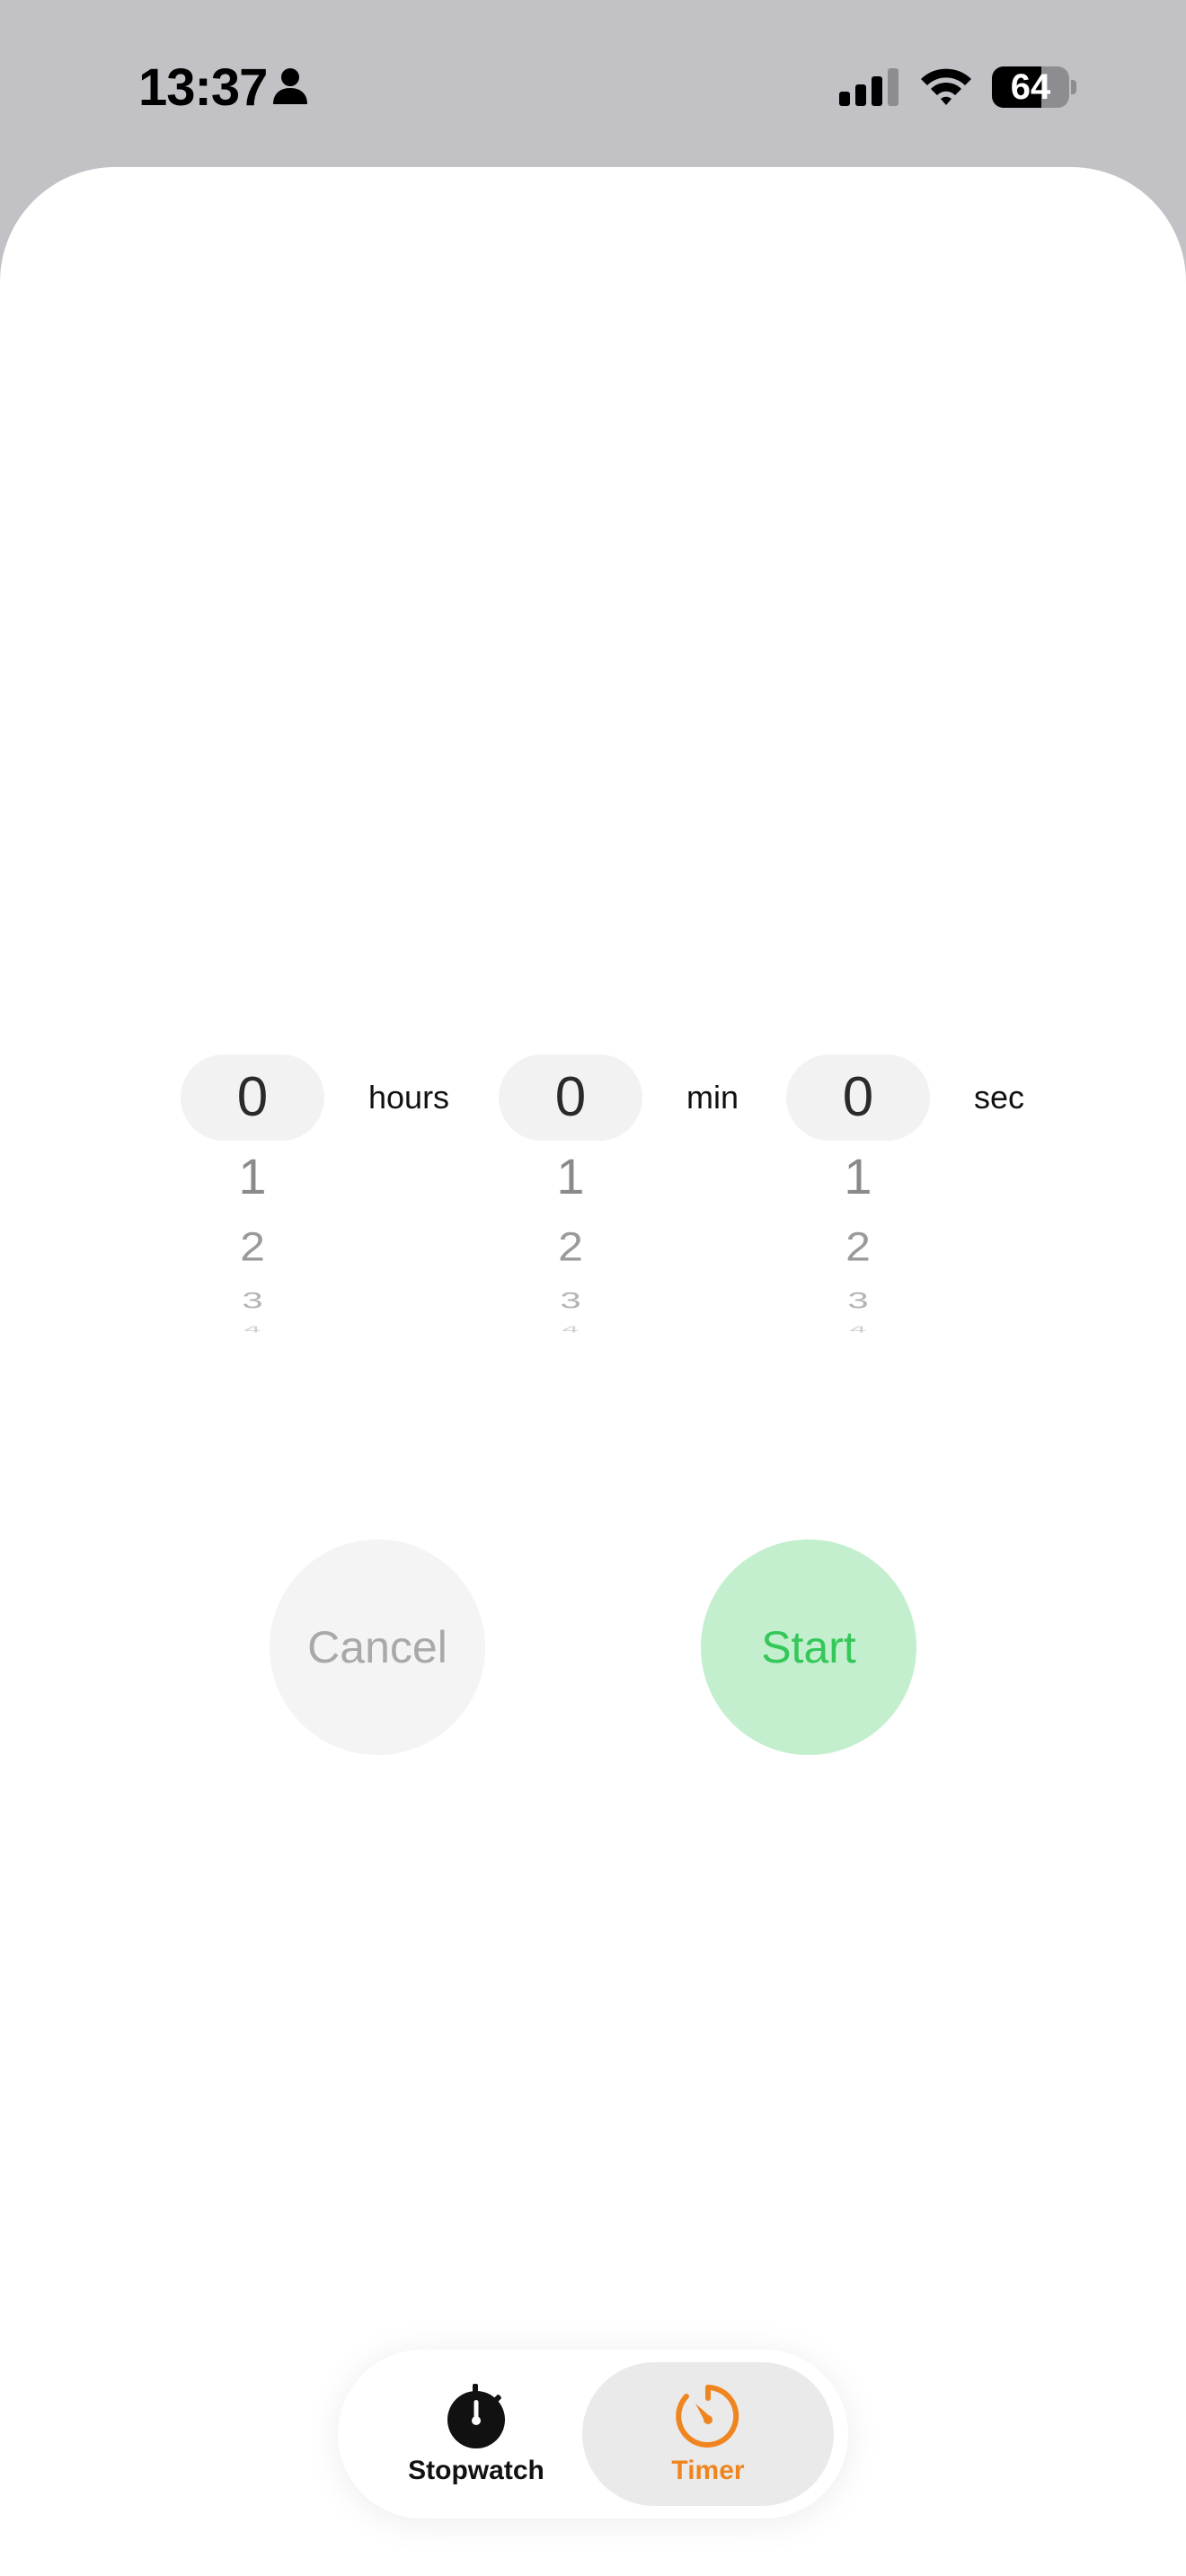 This screenshot has height=2576, width=1186. I want to click on minutes-picker: 0 1 2 3 4, so click(570, 1196).